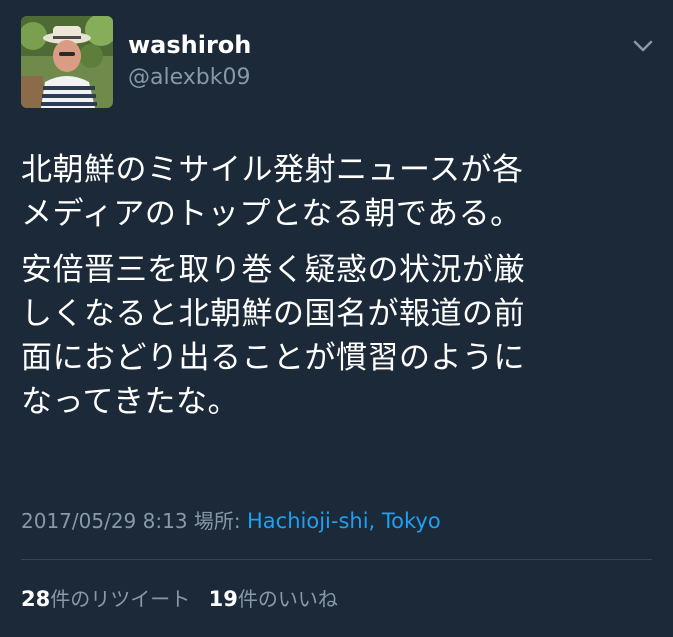  Describe the element at coordinates (36, 599) in the screenshot. I see `retweets-count: 28` at that location.